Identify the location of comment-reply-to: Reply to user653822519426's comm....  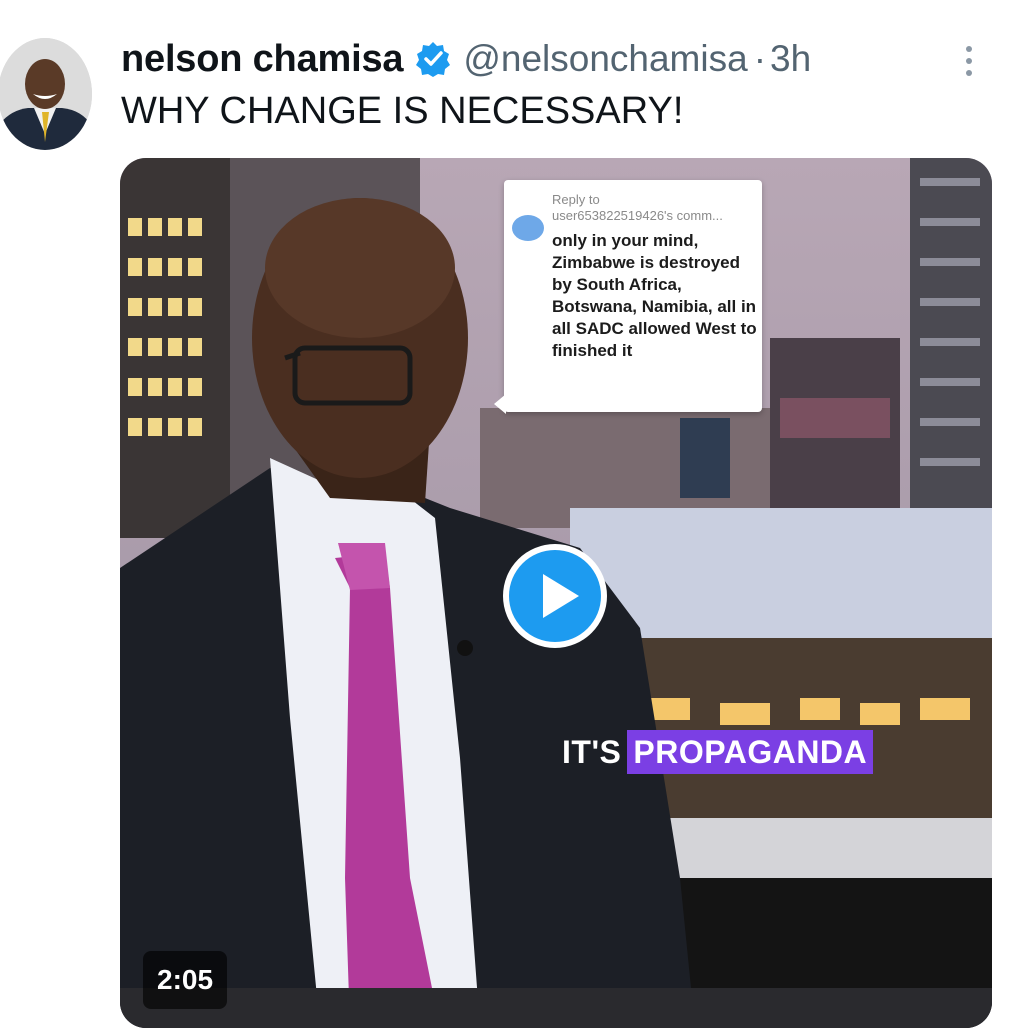
(637, 208).